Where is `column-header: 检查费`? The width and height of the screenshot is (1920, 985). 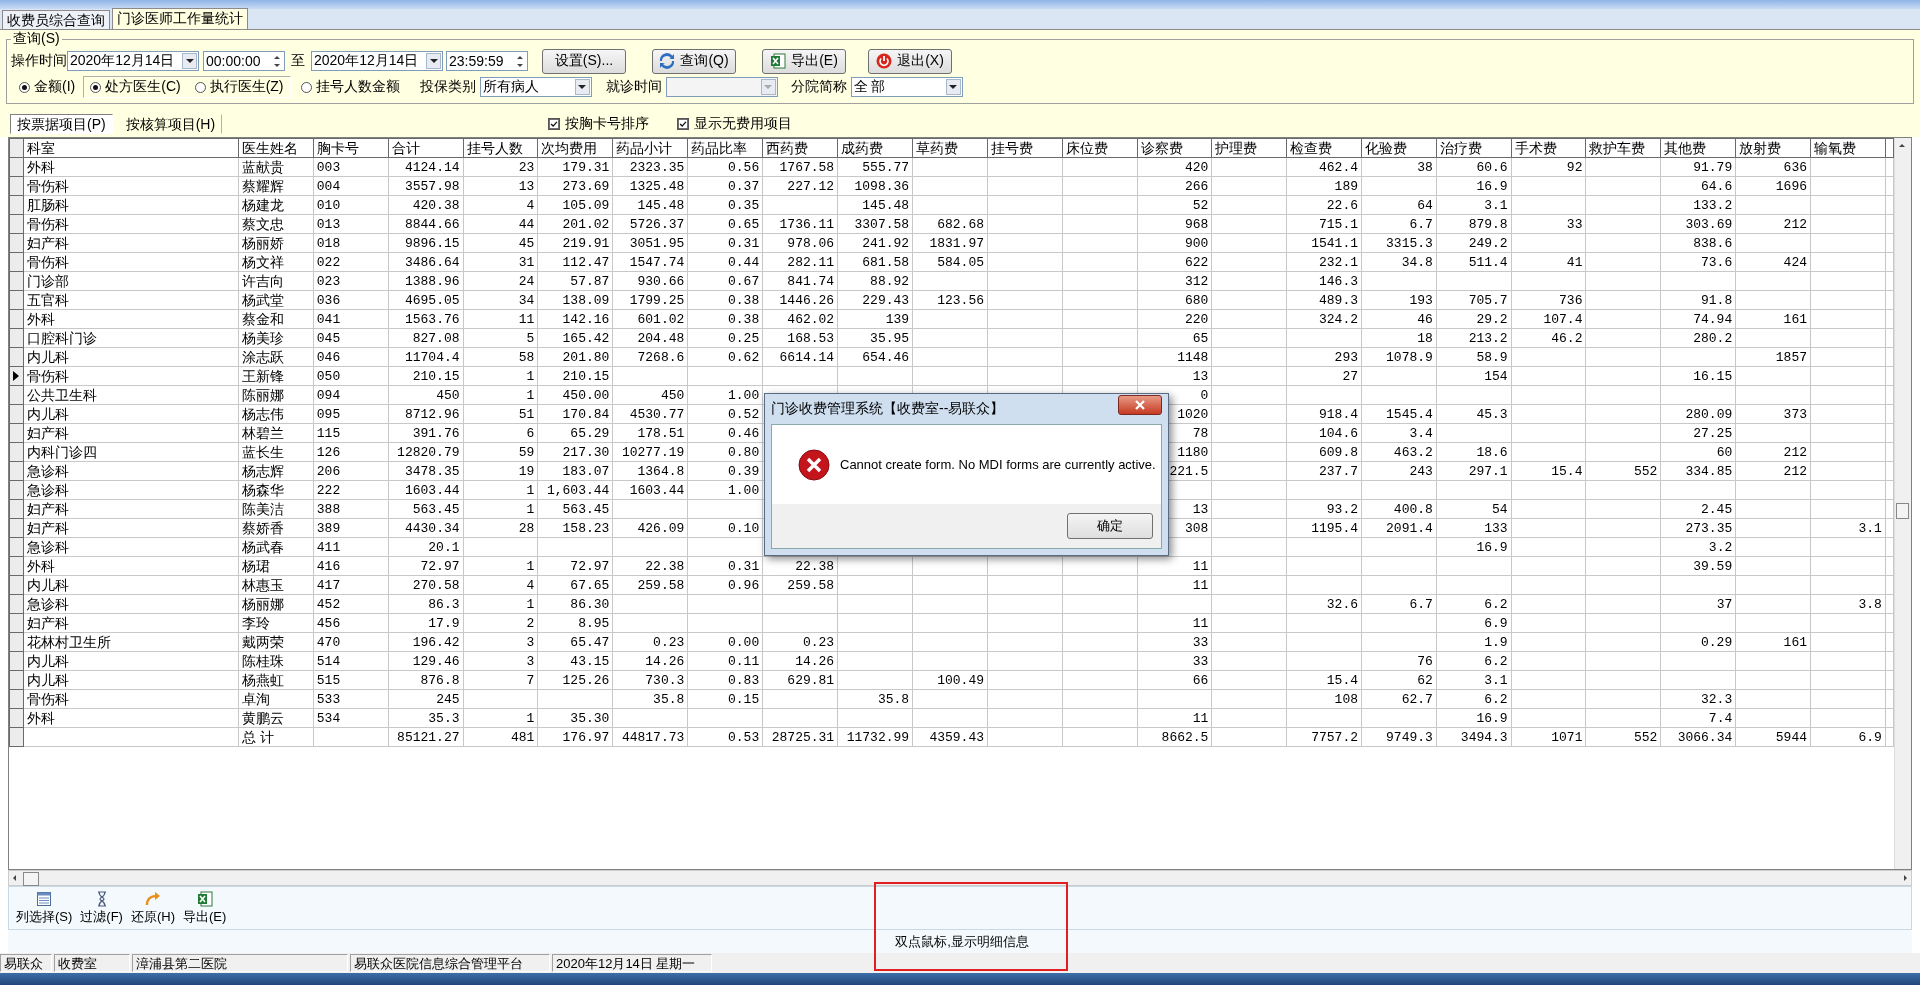 column-header: 检查费 is located at coordinates (1324, 148).